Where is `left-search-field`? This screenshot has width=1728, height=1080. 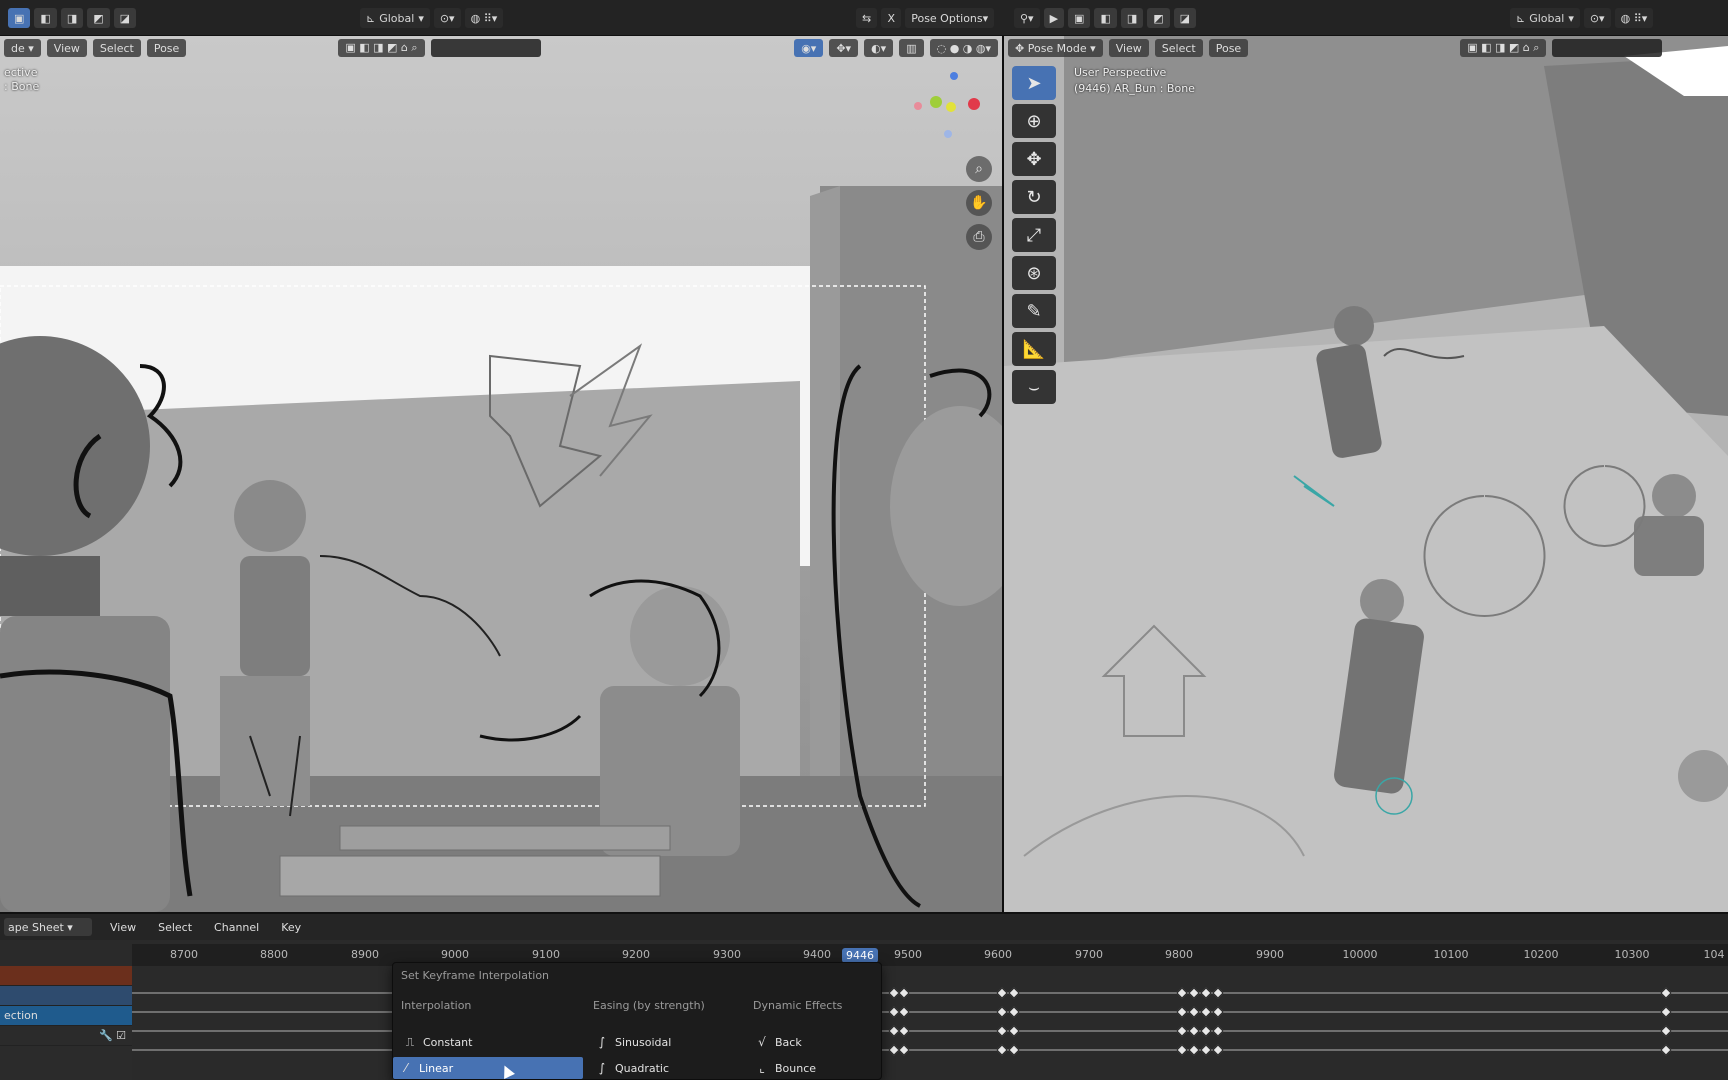
left-search-field is located at coordinates (485, 48).